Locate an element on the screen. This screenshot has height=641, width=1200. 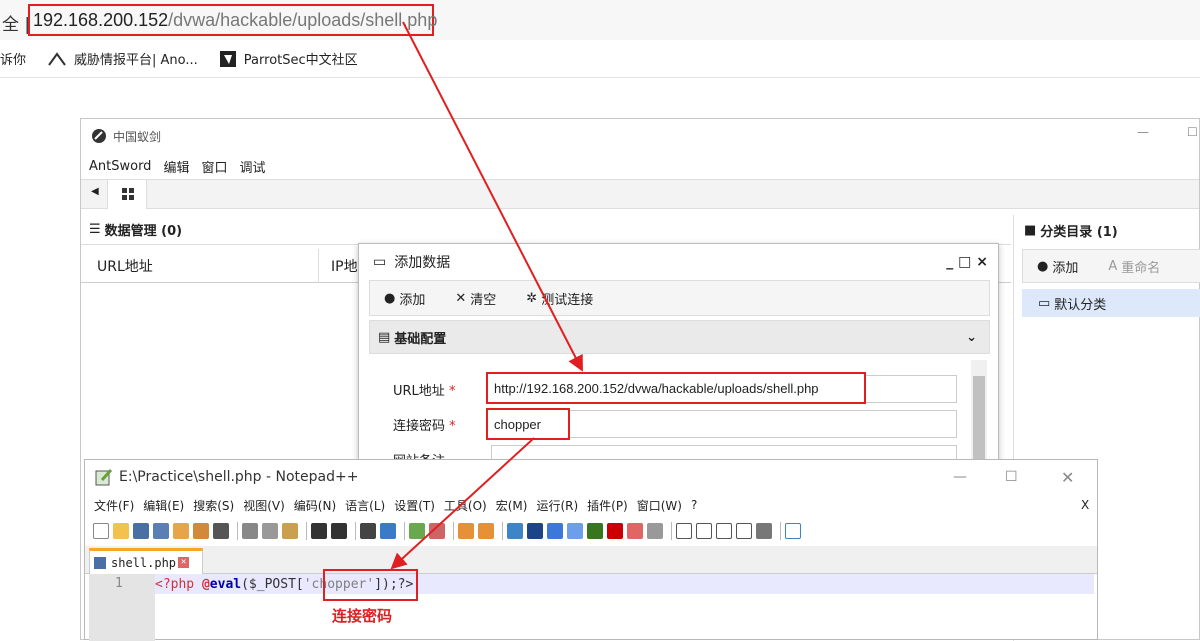
annotation-arrows is located at coordinates (486, 295).